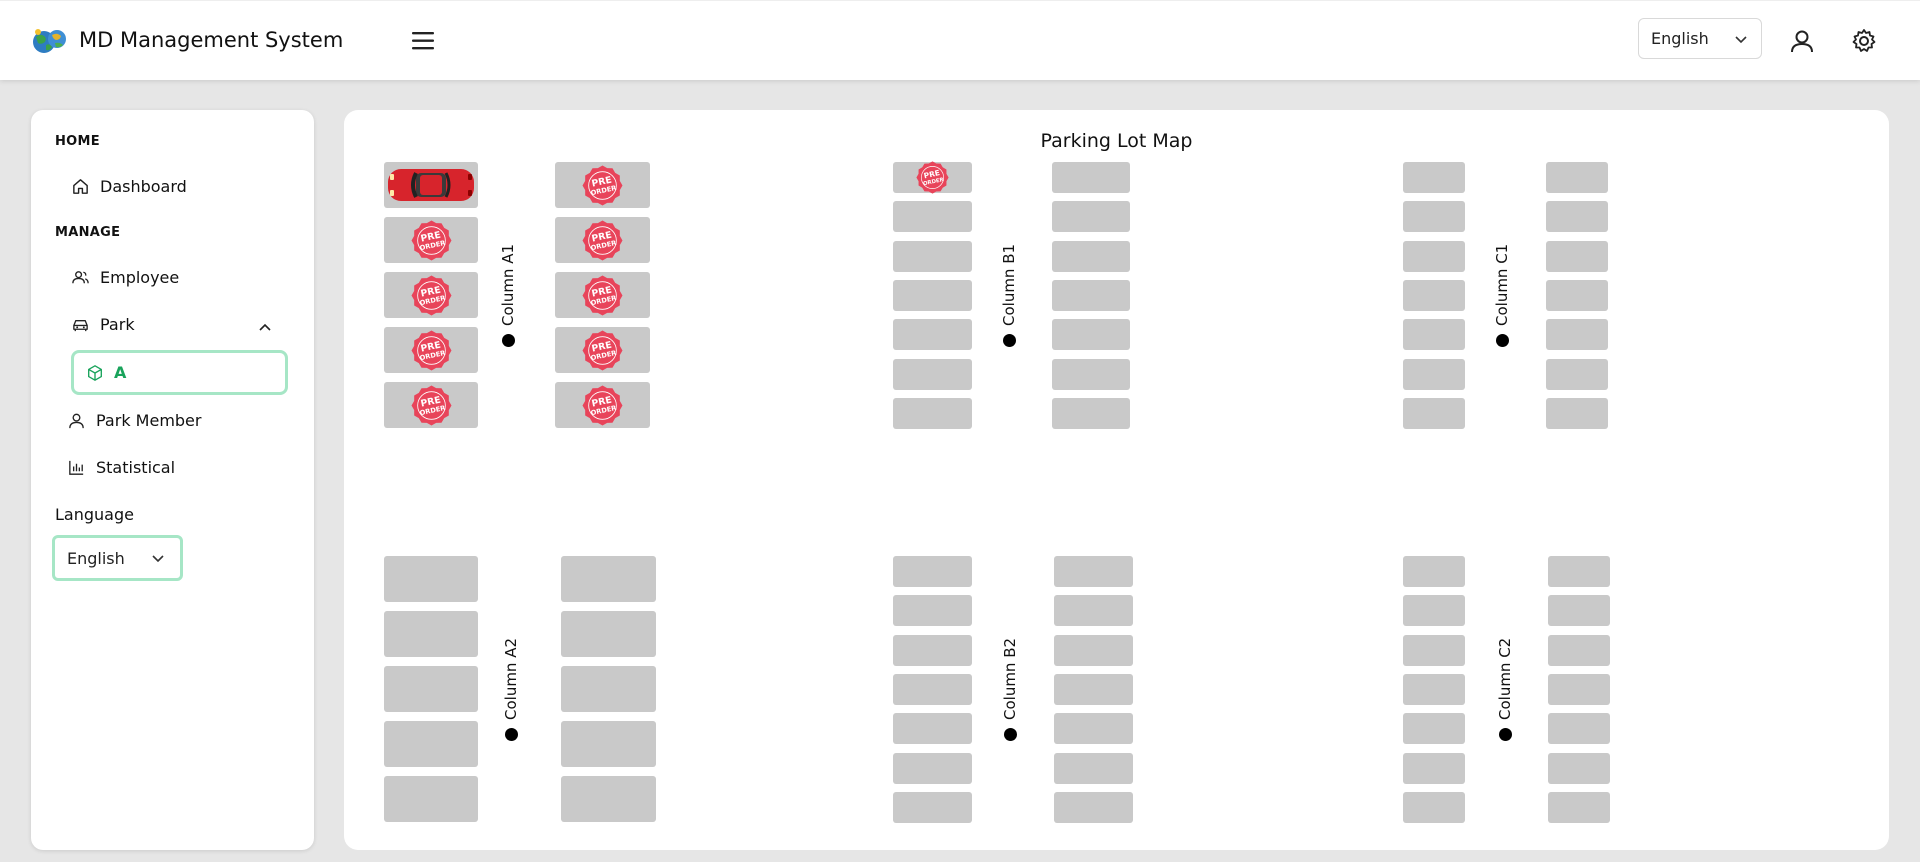 The width and height of the screenshot is (1920, 862). What do you see at coordinates (76, 420) in the screenshot?
I see `user-icon` at bounding box center [76, 420].